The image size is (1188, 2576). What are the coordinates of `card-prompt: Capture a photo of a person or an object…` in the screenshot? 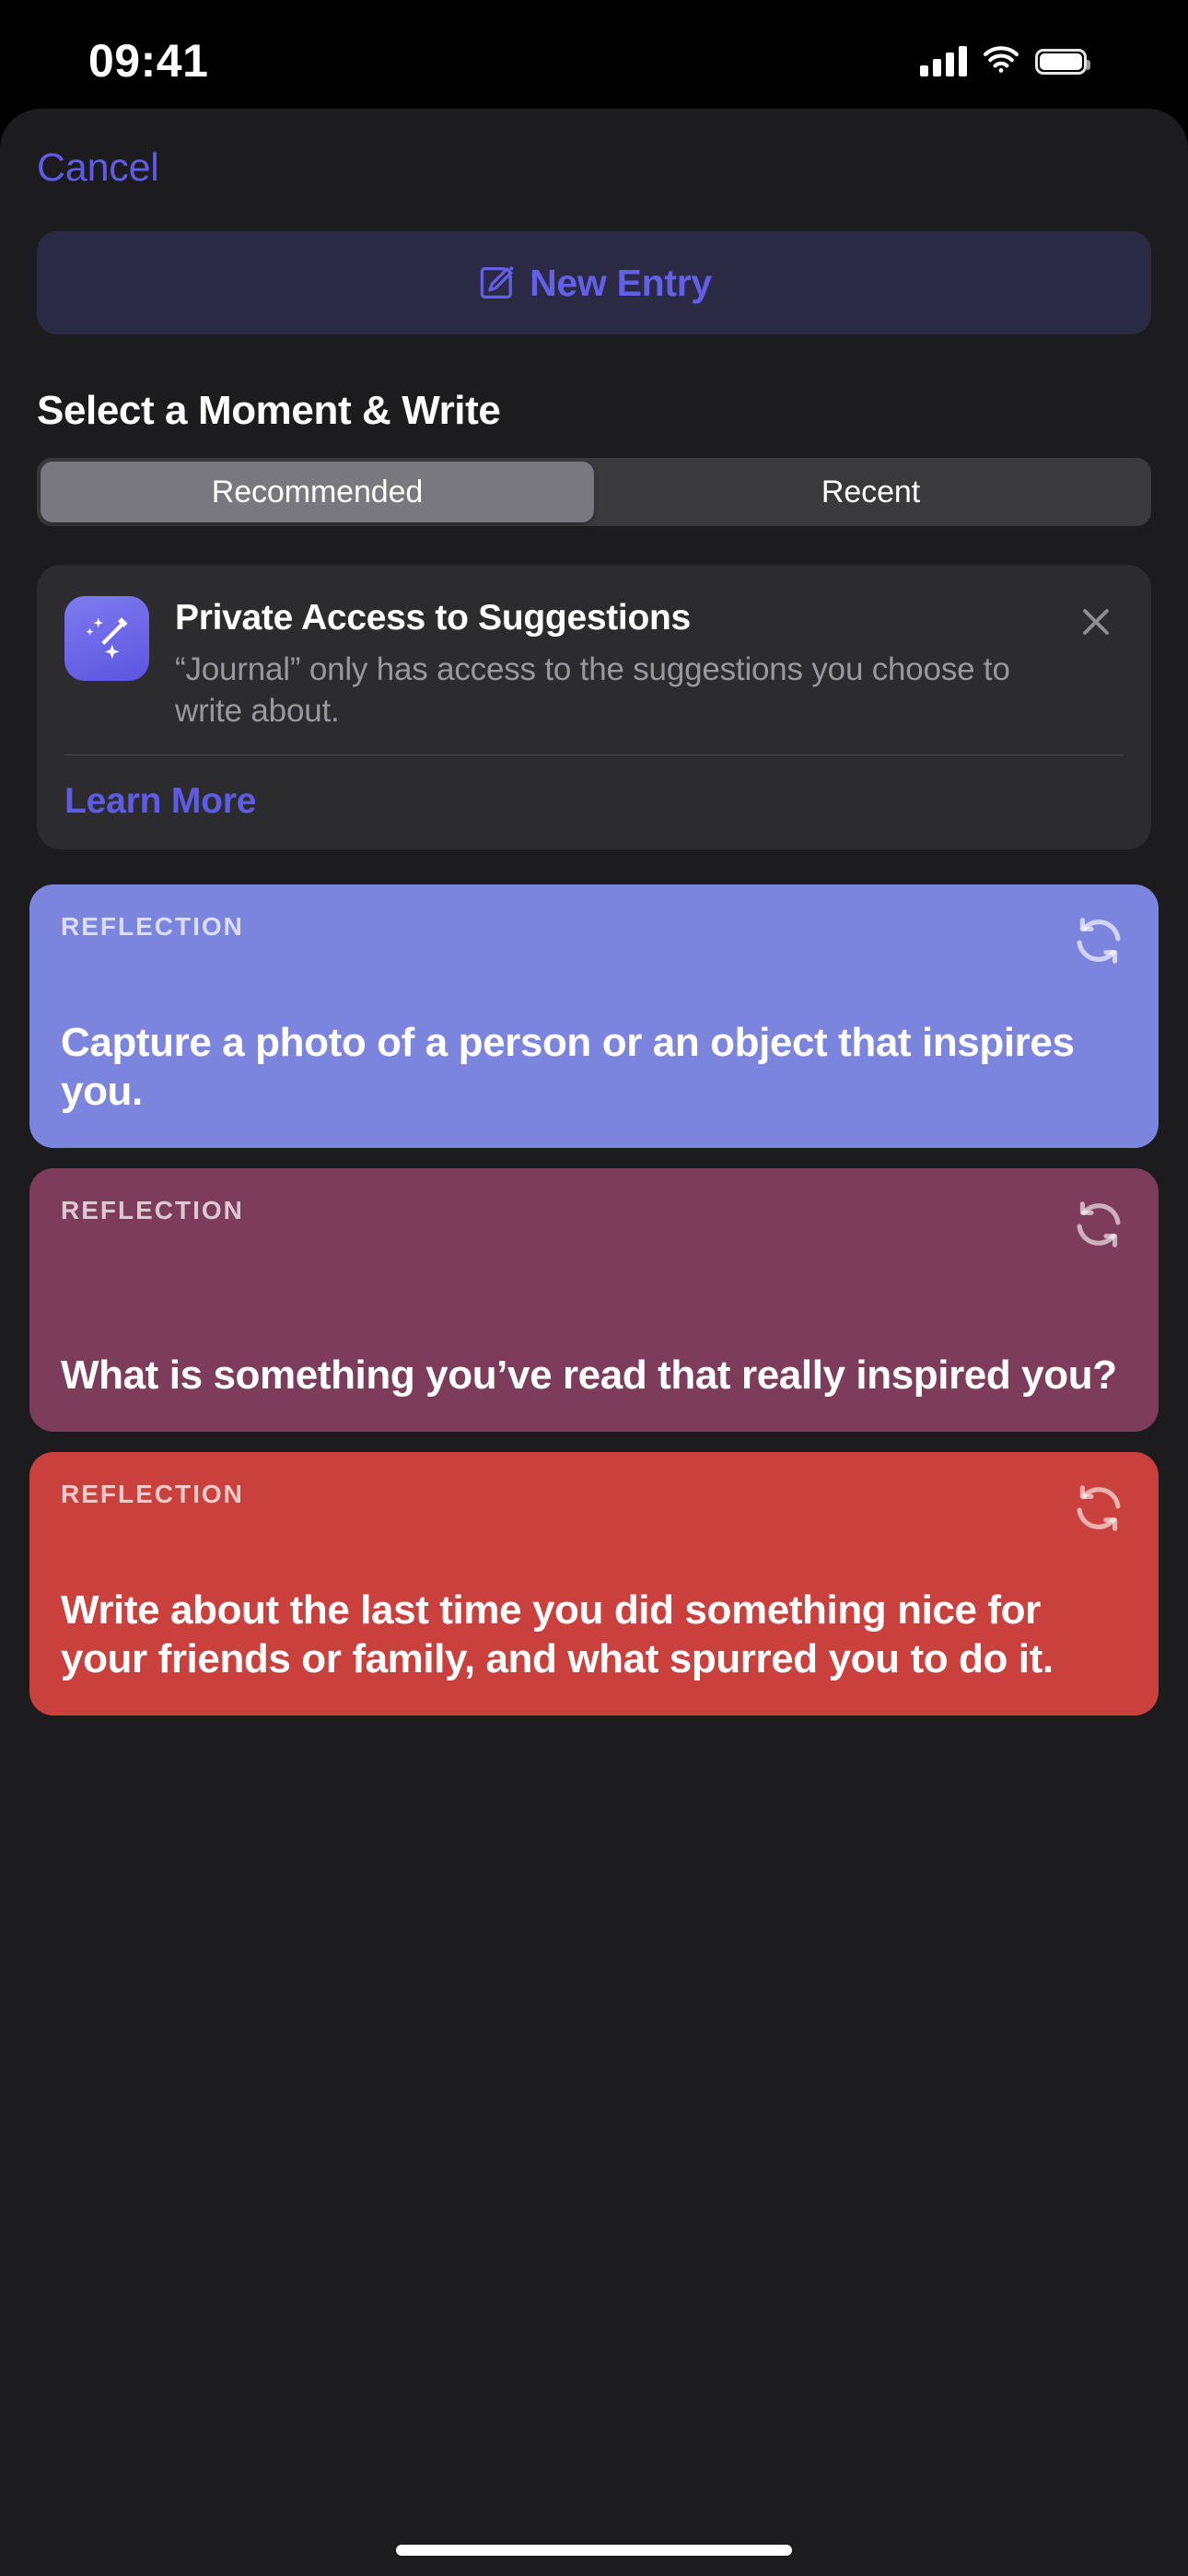 It's located at (568, 1067).